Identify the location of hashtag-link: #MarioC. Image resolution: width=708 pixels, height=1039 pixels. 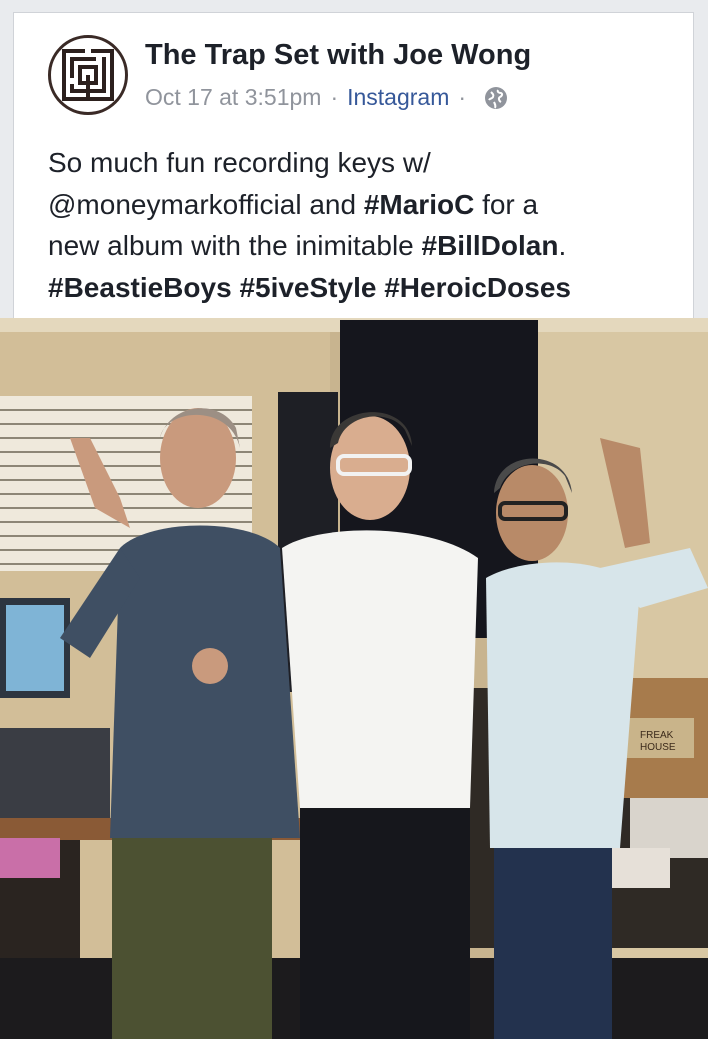
(419, 204).